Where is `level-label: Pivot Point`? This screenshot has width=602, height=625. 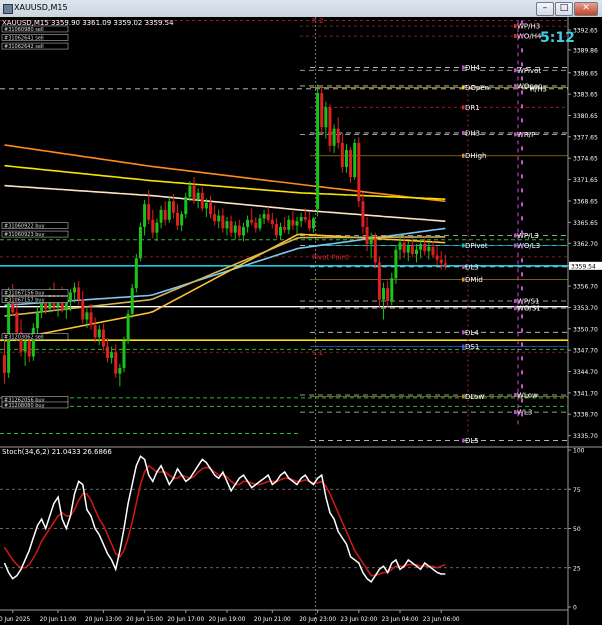 level-label: Pivot Point is located at coordinates (330, 257).